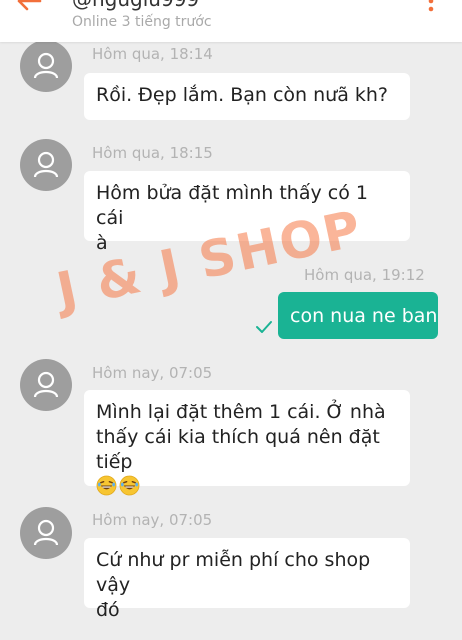 Image resolution: width=462 pixels, height=640 pixels. I want to click on message-text: Mình lại đặt thêm 1 cái. Ở nhà, so click(241, 412).